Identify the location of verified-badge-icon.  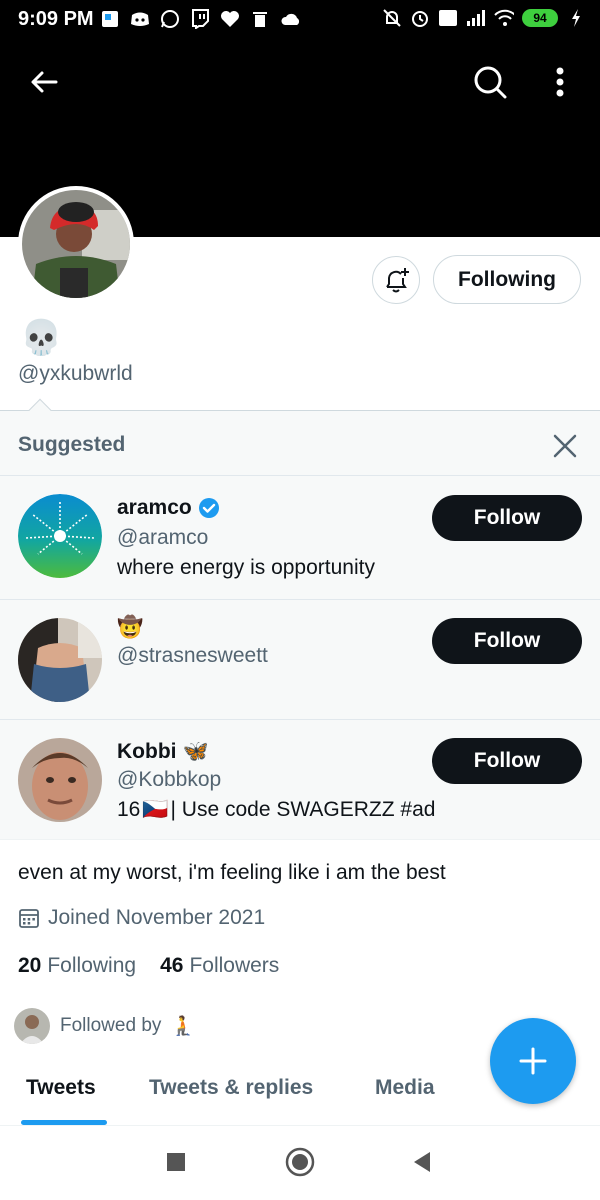
(208, 508).